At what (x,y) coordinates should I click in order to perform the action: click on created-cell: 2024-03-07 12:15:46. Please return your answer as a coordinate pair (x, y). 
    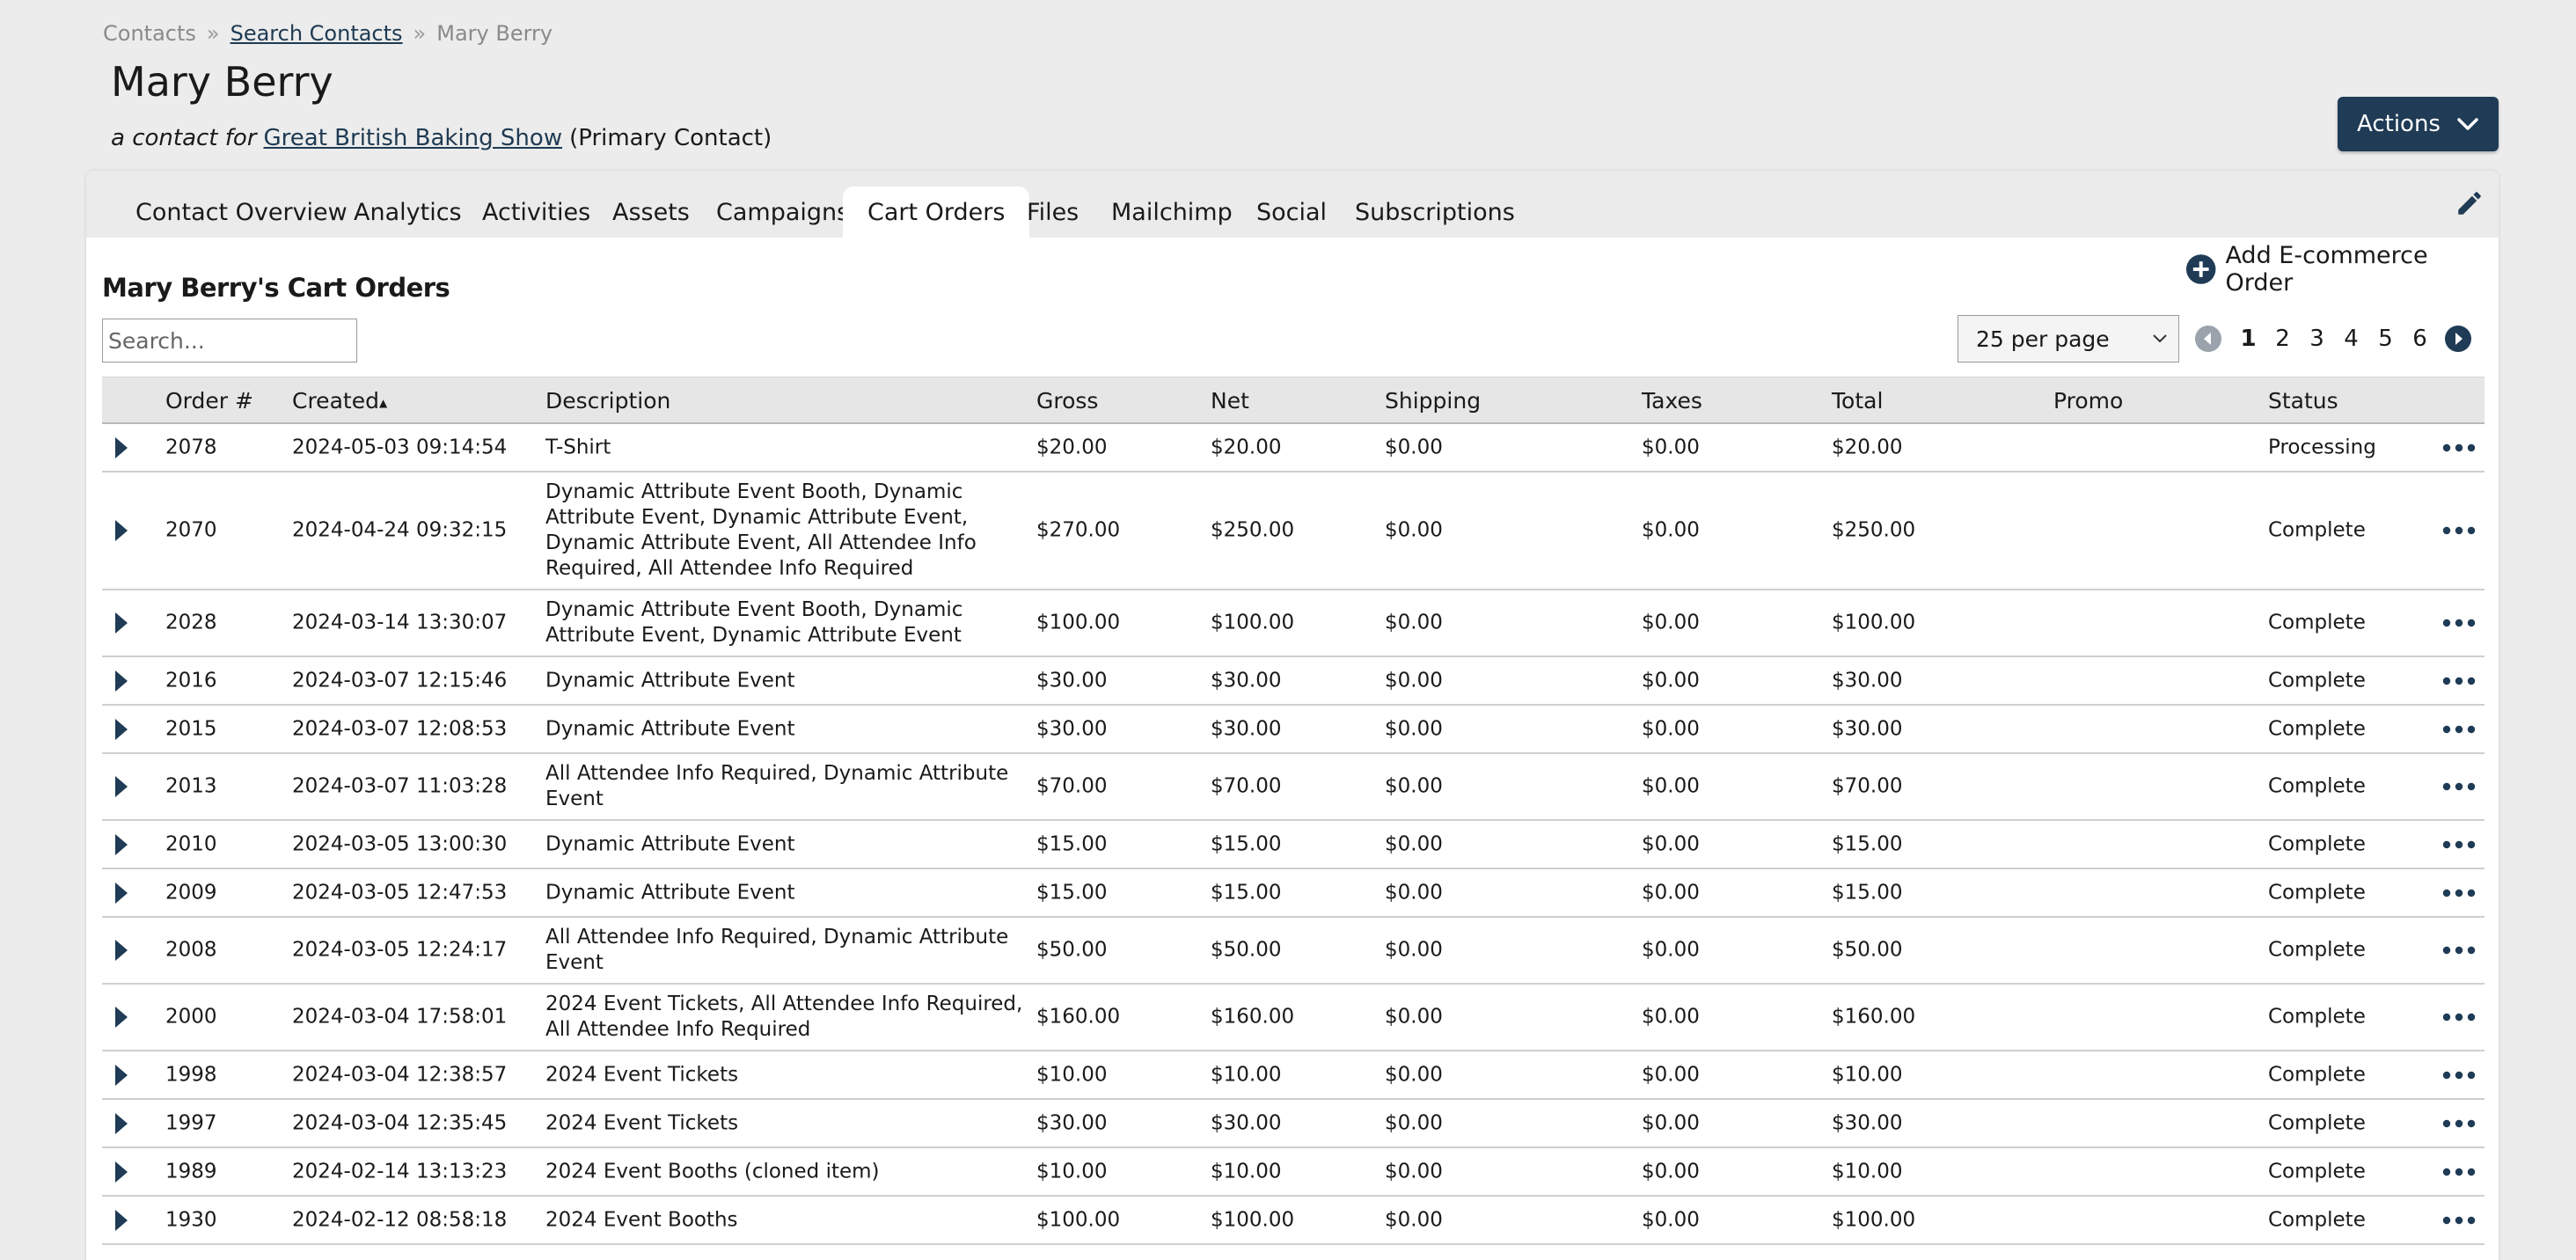
    Looking at the image, I should click on (400, 680).